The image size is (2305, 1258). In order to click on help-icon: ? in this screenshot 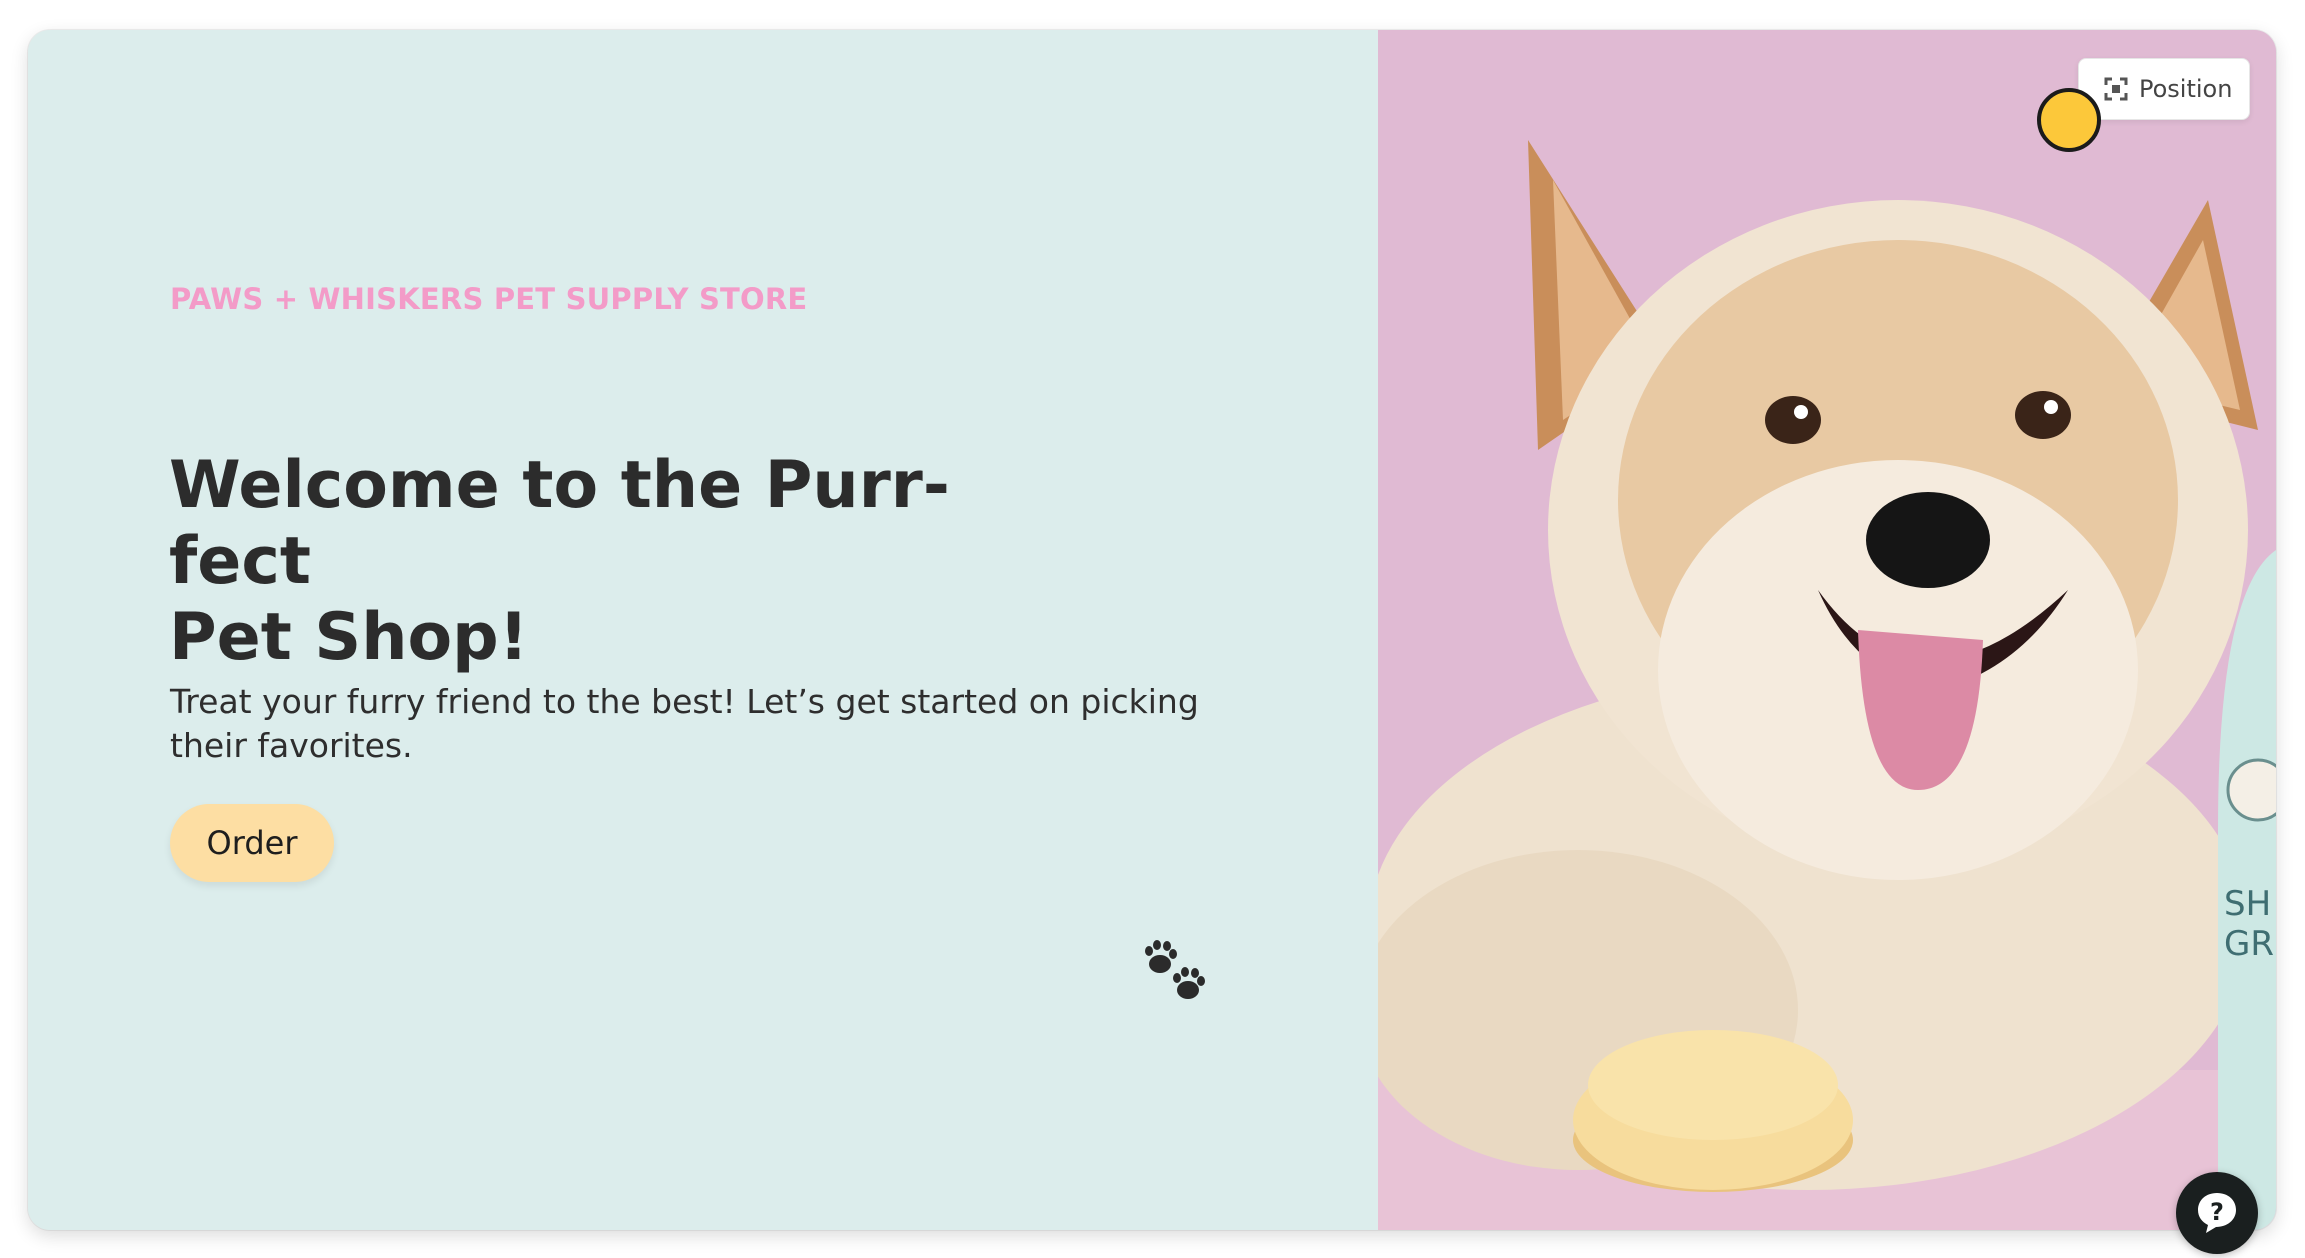, I will do `click(2217, 1213)`.